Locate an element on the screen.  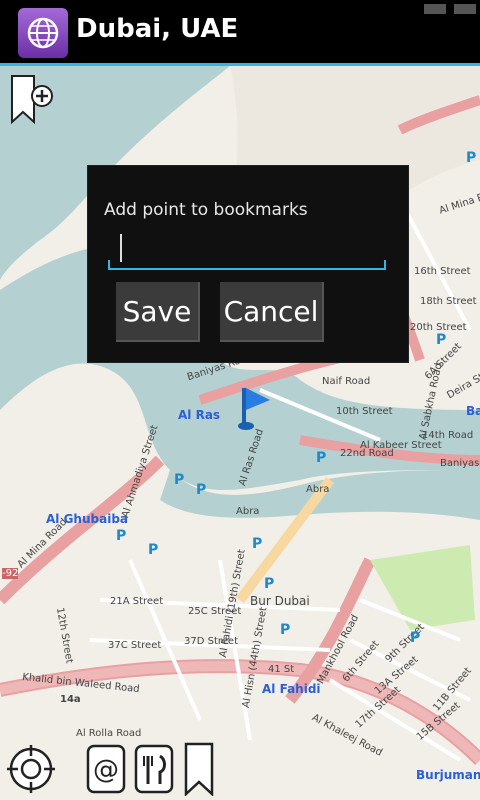
bookmark-icon is located at coordinates (199, 769).